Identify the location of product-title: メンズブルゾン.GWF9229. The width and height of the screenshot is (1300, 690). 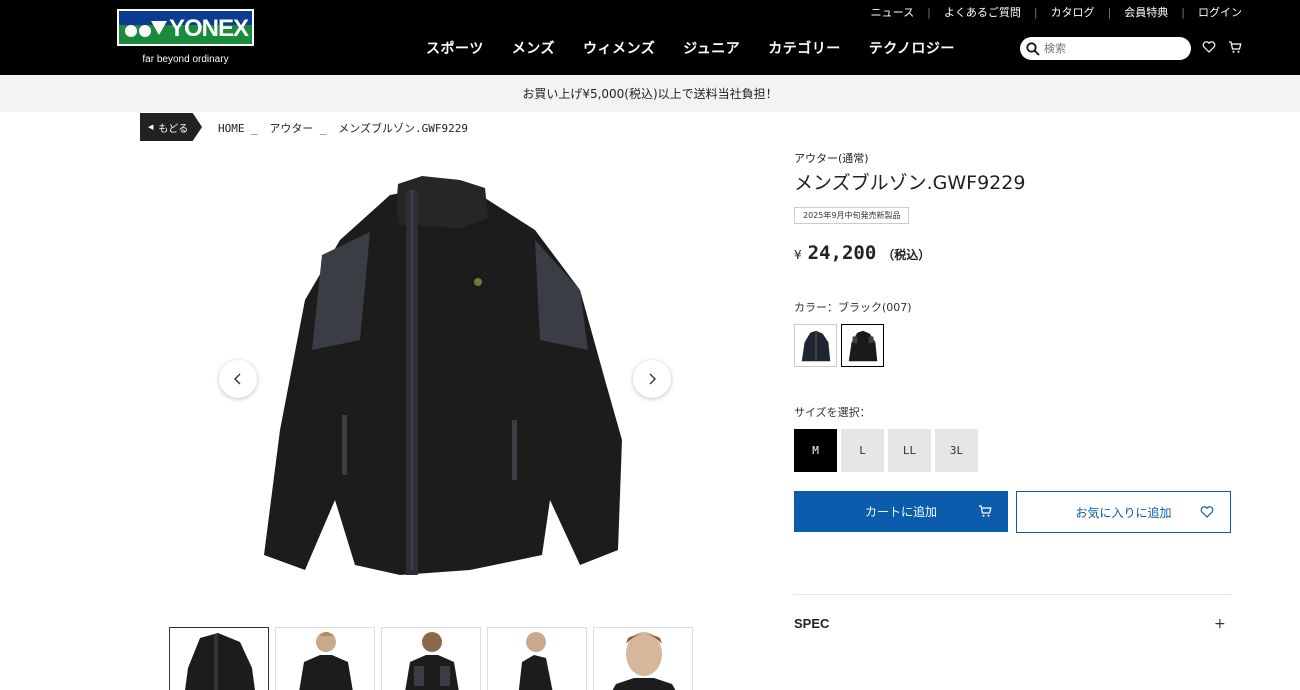
(910, 183).